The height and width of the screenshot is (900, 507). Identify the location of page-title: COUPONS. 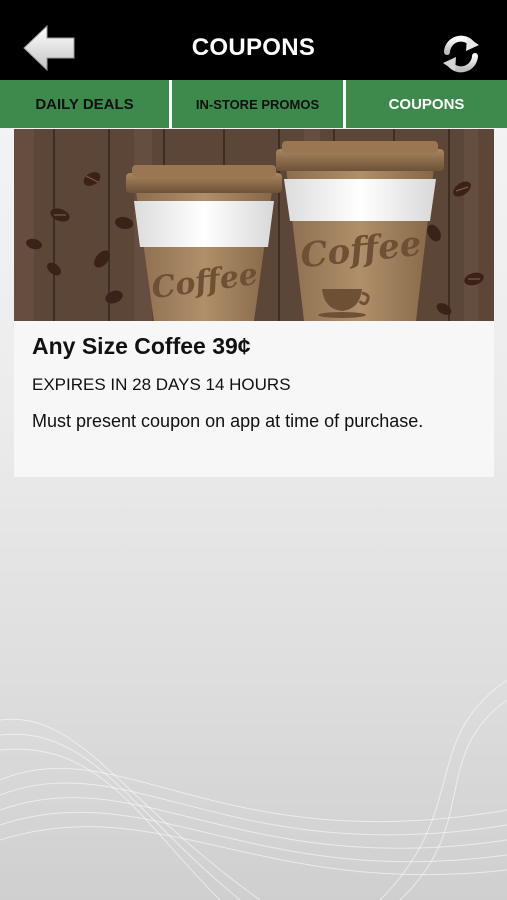
(253, 47).